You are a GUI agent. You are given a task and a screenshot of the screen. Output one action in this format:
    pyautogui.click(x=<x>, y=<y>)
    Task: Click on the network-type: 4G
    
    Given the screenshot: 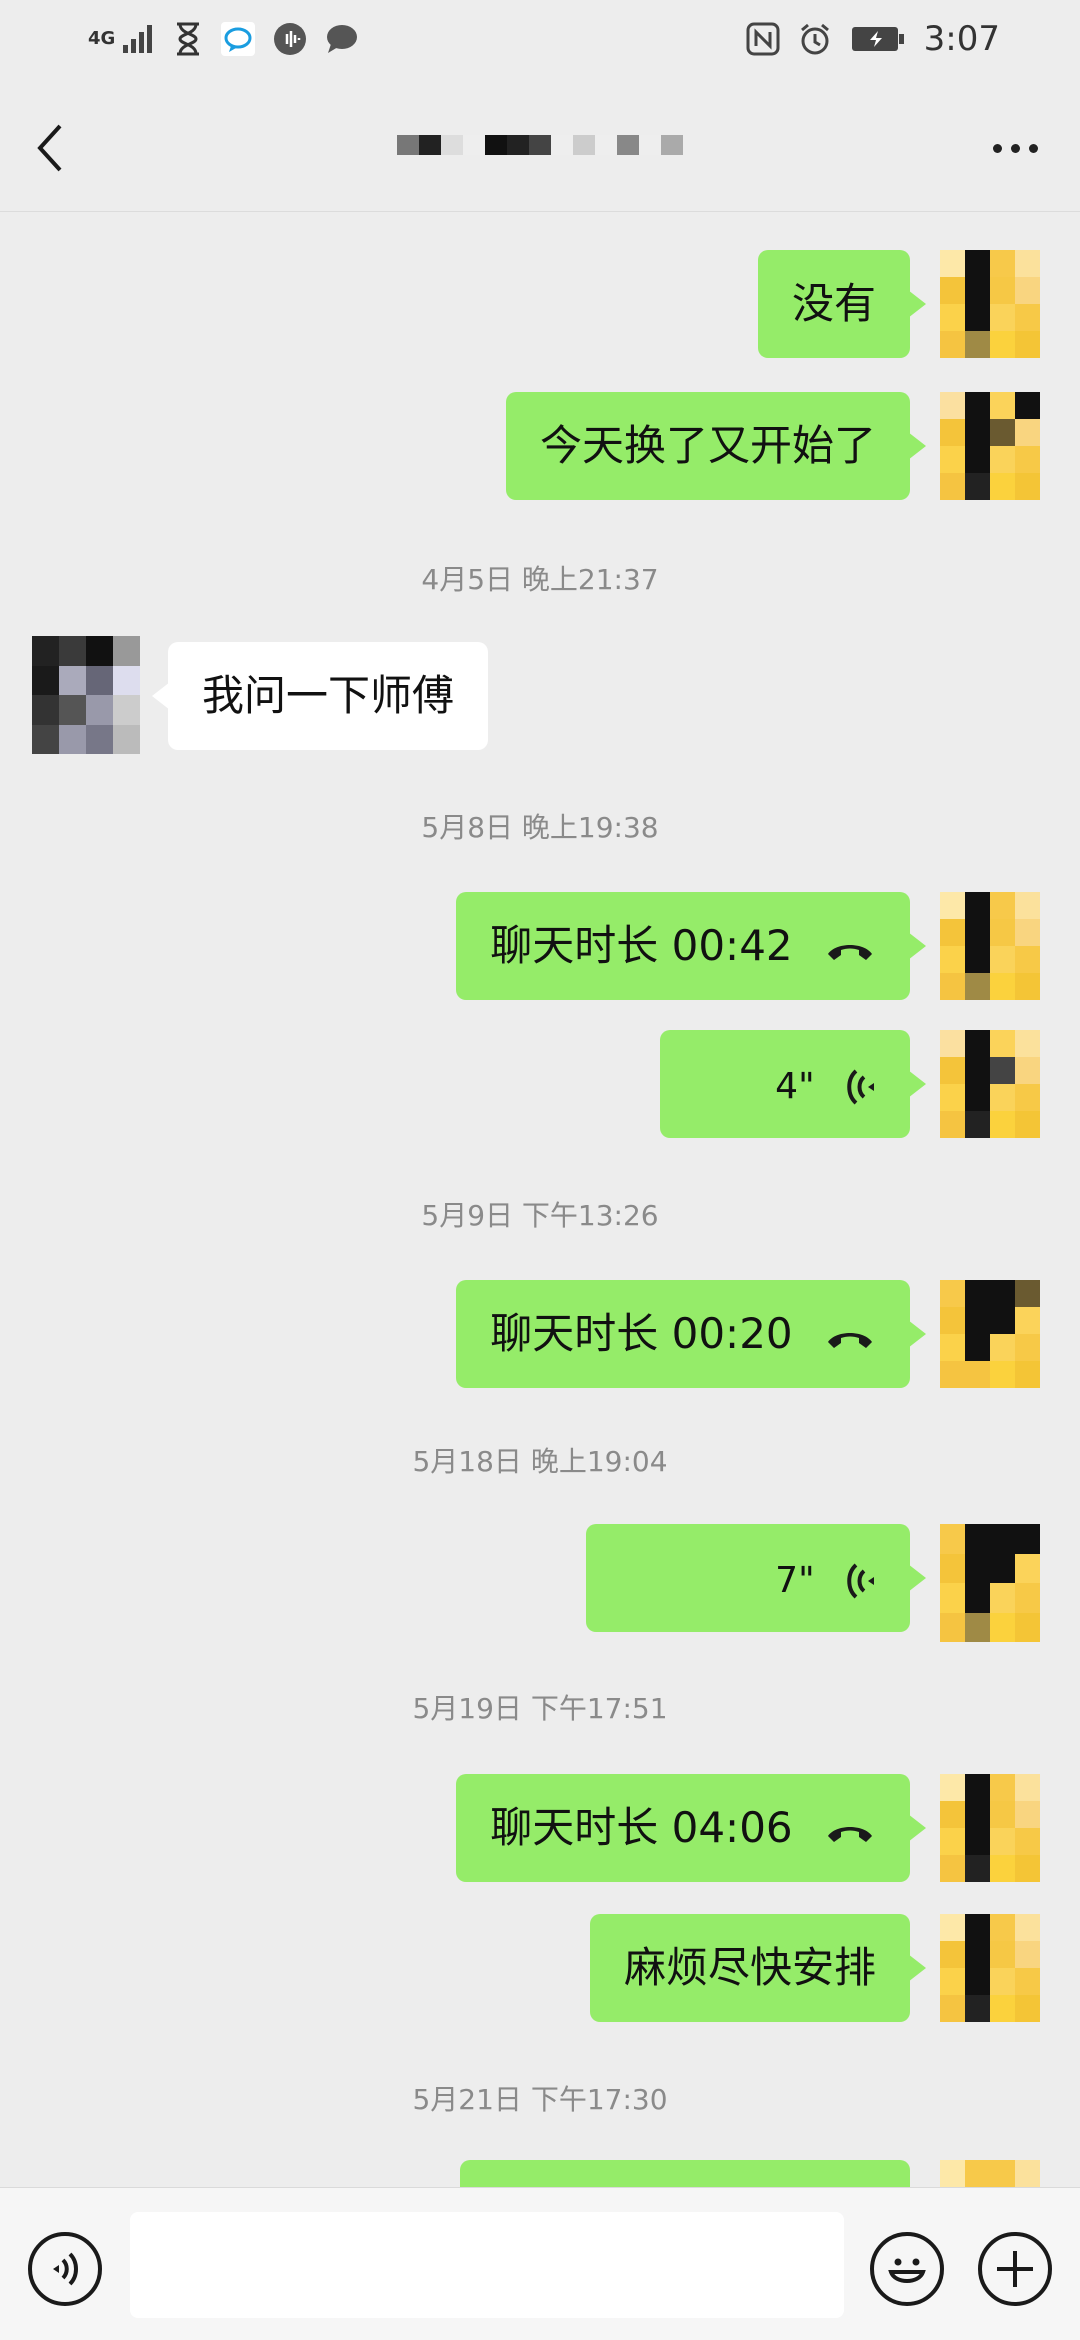 What is the action you would take?
    pyautogui.click(x=102, y=38)
    